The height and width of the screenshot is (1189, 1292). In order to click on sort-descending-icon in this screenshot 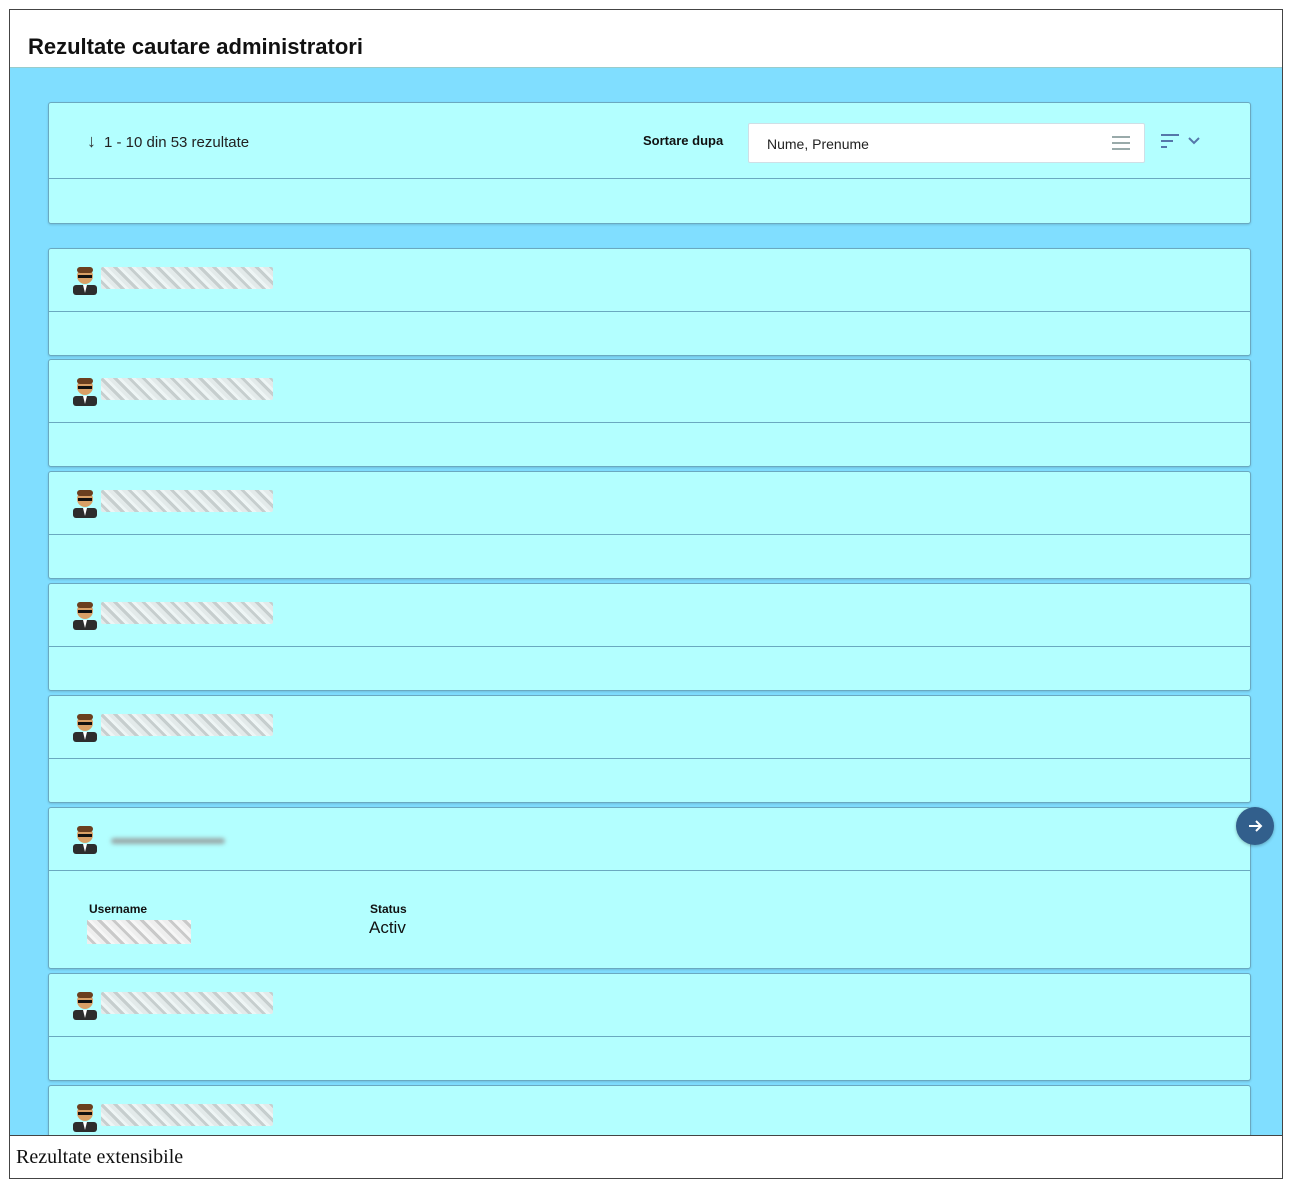, I will do `click(1180, 141)`.